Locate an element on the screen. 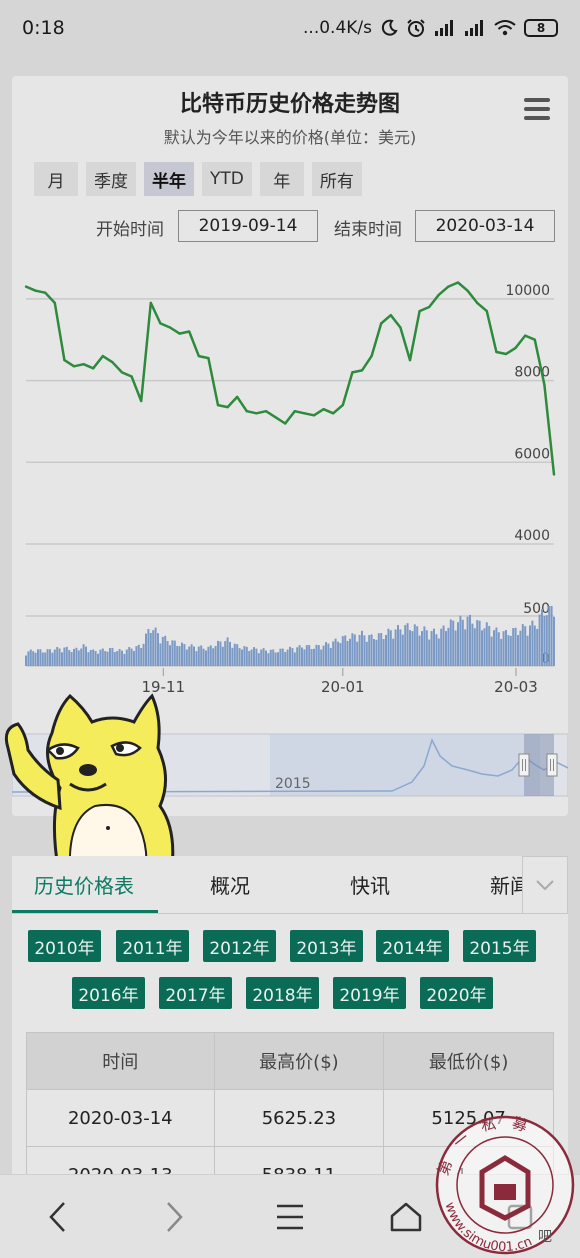 The width and height of the screenshot is (580, 1258). range-all-button: 所有 is located at coordinates (336, 179).